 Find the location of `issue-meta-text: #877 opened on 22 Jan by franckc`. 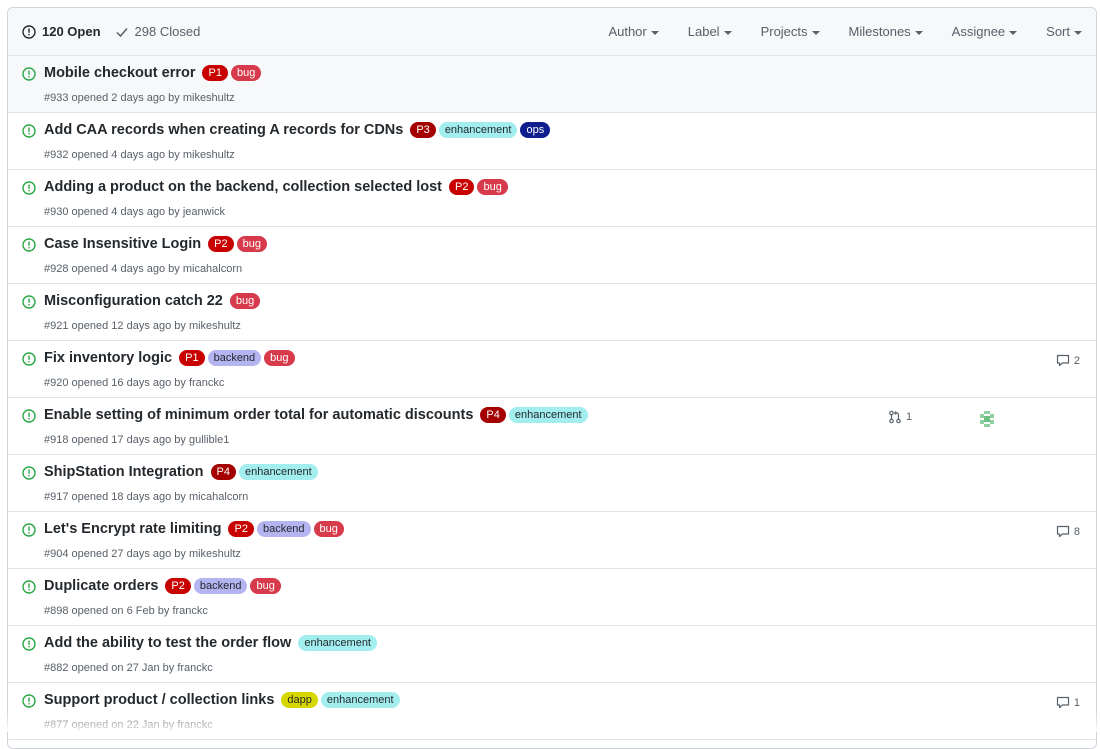

issue-meta-text: #877 opened on 22 Jan by franckc is located at coordinates (128, 725).